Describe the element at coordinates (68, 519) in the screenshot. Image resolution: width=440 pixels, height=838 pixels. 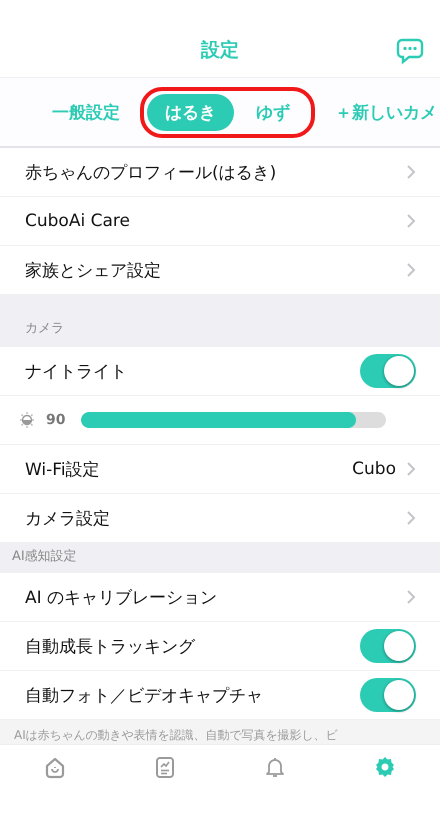
I see `setting-label: カメラ設定` at that location.